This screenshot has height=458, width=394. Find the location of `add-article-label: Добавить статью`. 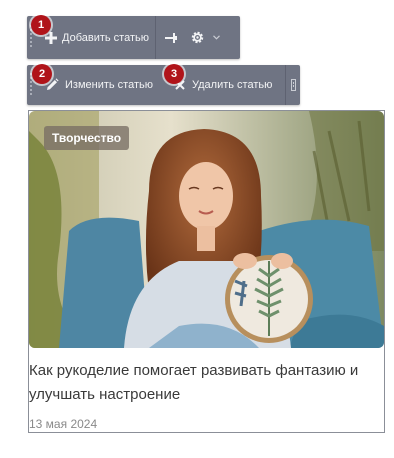

add-article-label: Добавить статью is located at coordinates (105, 37).